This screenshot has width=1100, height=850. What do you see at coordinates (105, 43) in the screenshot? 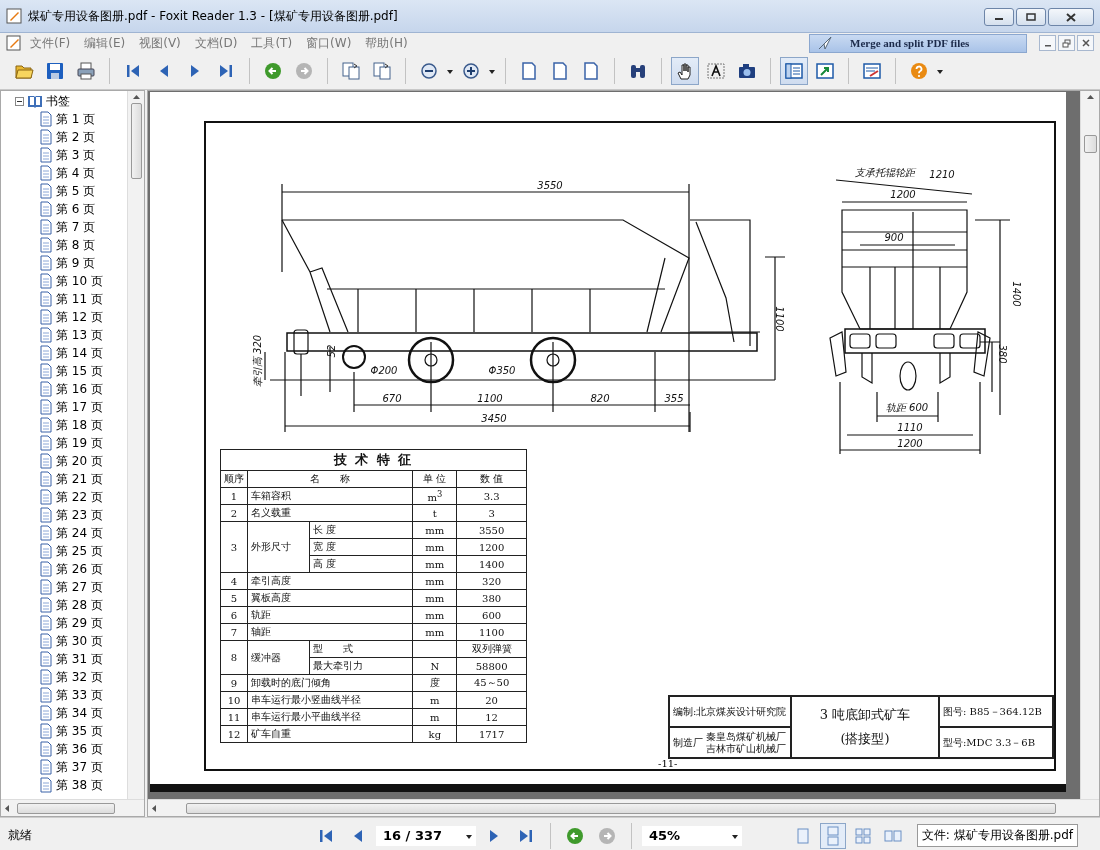
I see `menu-item: 编辑(E)` at bounding box center [105, 43].